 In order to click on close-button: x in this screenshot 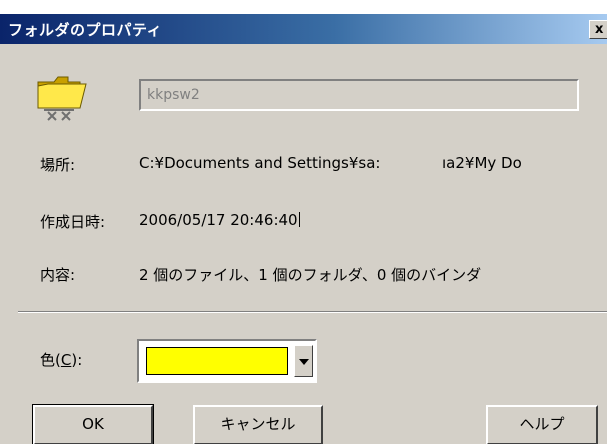, I will do `click(598, 29)`.